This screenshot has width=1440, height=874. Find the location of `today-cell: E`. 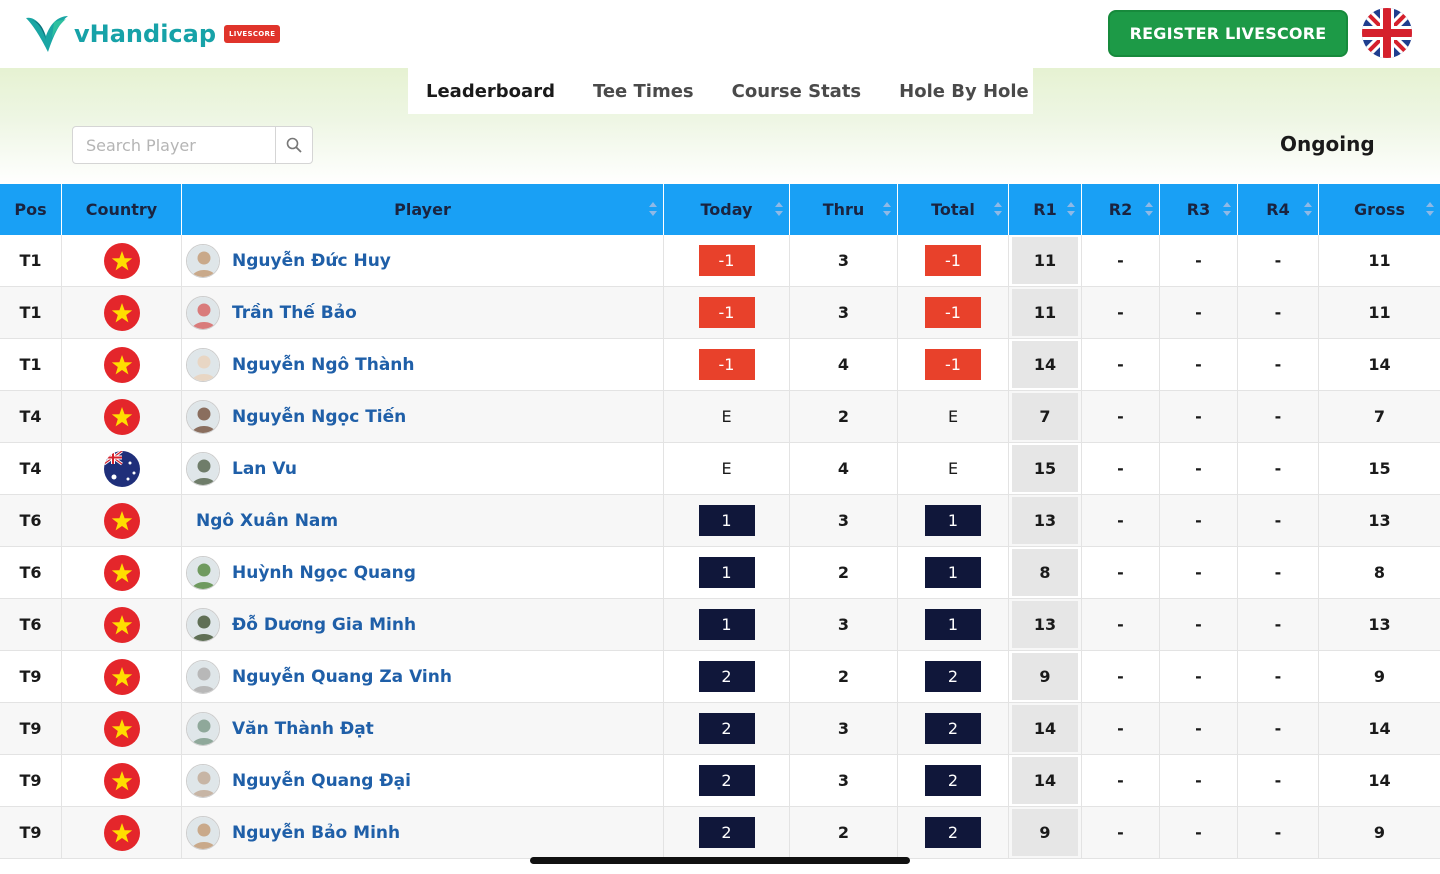

today-cell: E is located at coordinates (727, 468).